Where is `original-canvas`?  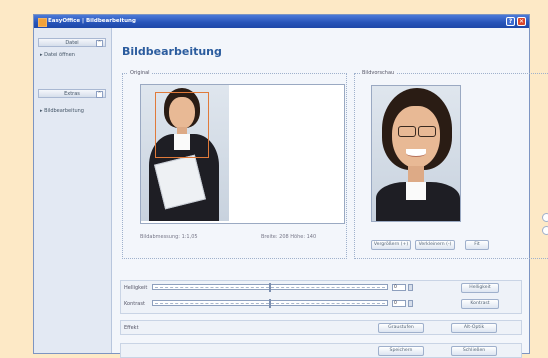
original-canvas is located at coordinates (242, 154).